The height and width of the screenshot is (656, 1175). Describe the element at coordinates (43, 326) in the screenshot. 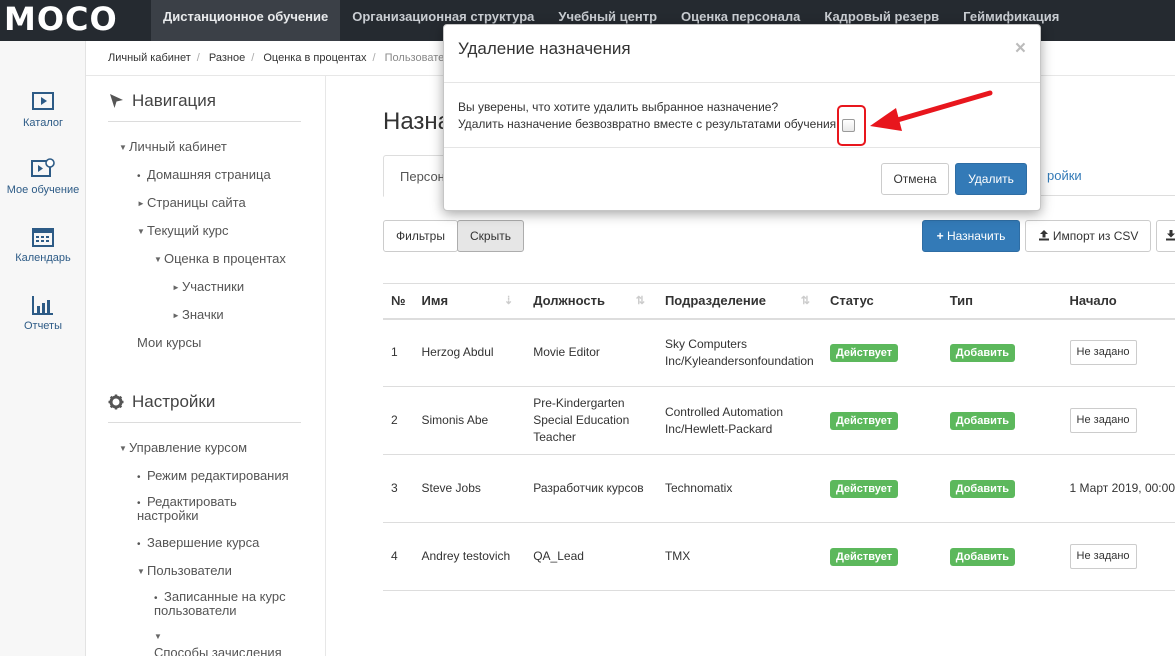

I see `rail-reports-label: Отчеты` at that location.